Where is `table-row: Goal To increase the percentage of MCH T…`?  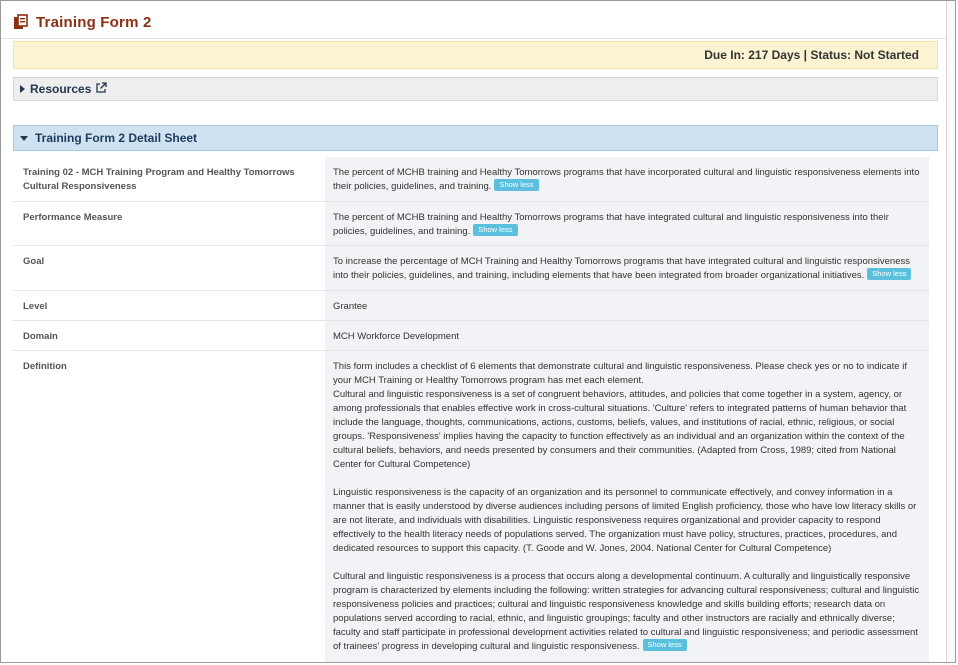
table-row: Goal To increase the percentage of MCH T… is located at coordinates (471, 268).